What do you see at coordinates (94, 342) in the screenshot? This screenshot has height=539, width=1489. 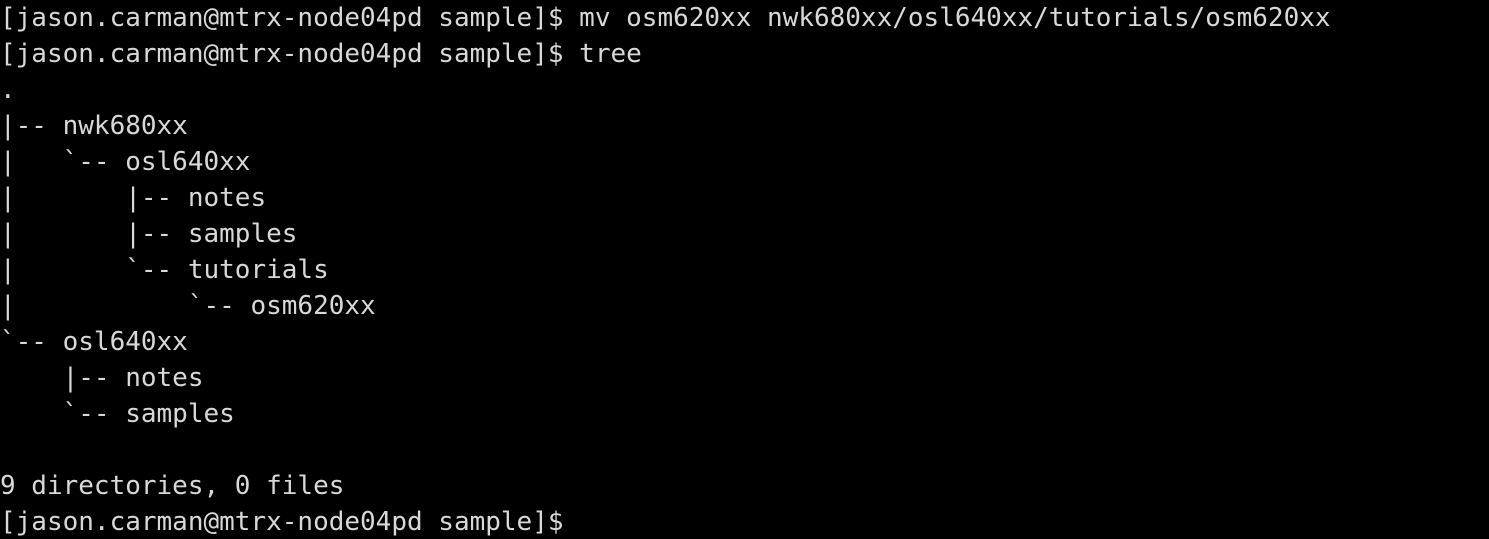 I see `tree-entry-osl640xx-root: `-- osl640xx` at bounding box center [94, 342].